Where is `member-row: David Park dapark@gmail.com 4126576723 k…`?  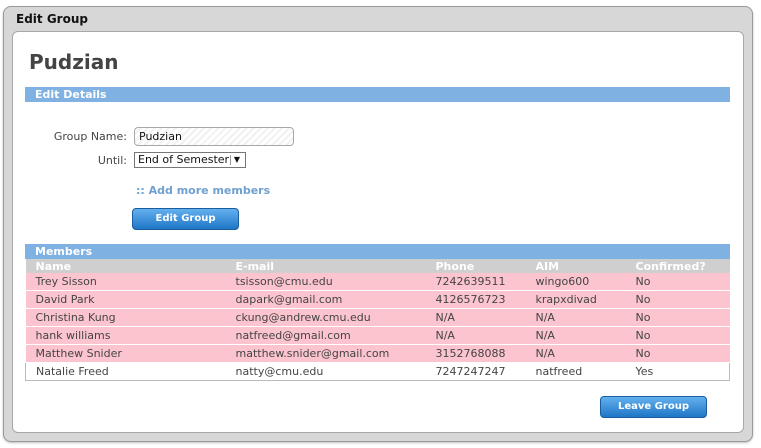 member-row: David Park dapark@gmail.com 4126576723 k… is located at coordinates (377, 299).